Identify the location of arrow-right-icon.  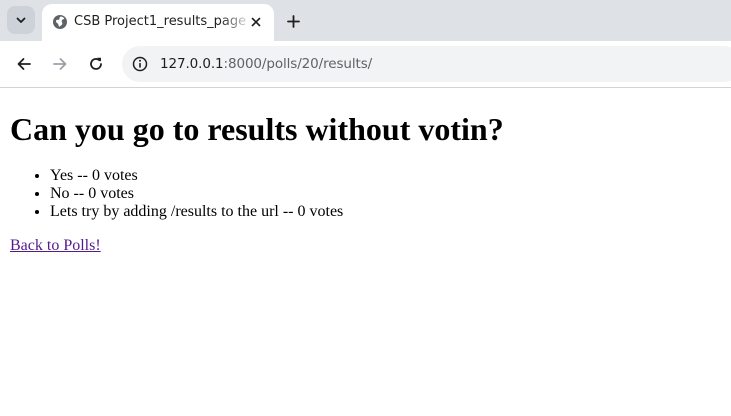
(60, 64).